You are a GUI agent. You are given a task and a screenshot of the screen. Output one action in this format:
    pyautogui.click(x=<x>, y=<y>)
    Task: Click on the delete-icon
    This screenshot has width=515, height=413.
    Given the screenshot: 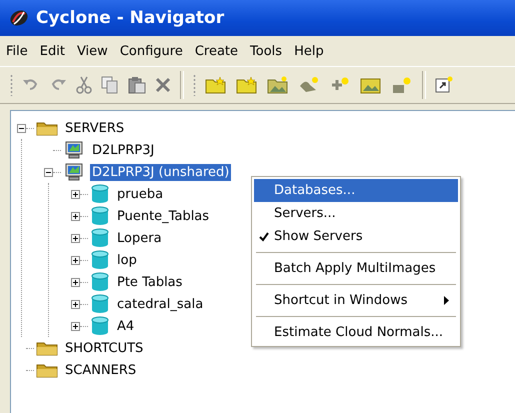 What is the action you would take?
    pyautogui.click(x=163, y=85)
    